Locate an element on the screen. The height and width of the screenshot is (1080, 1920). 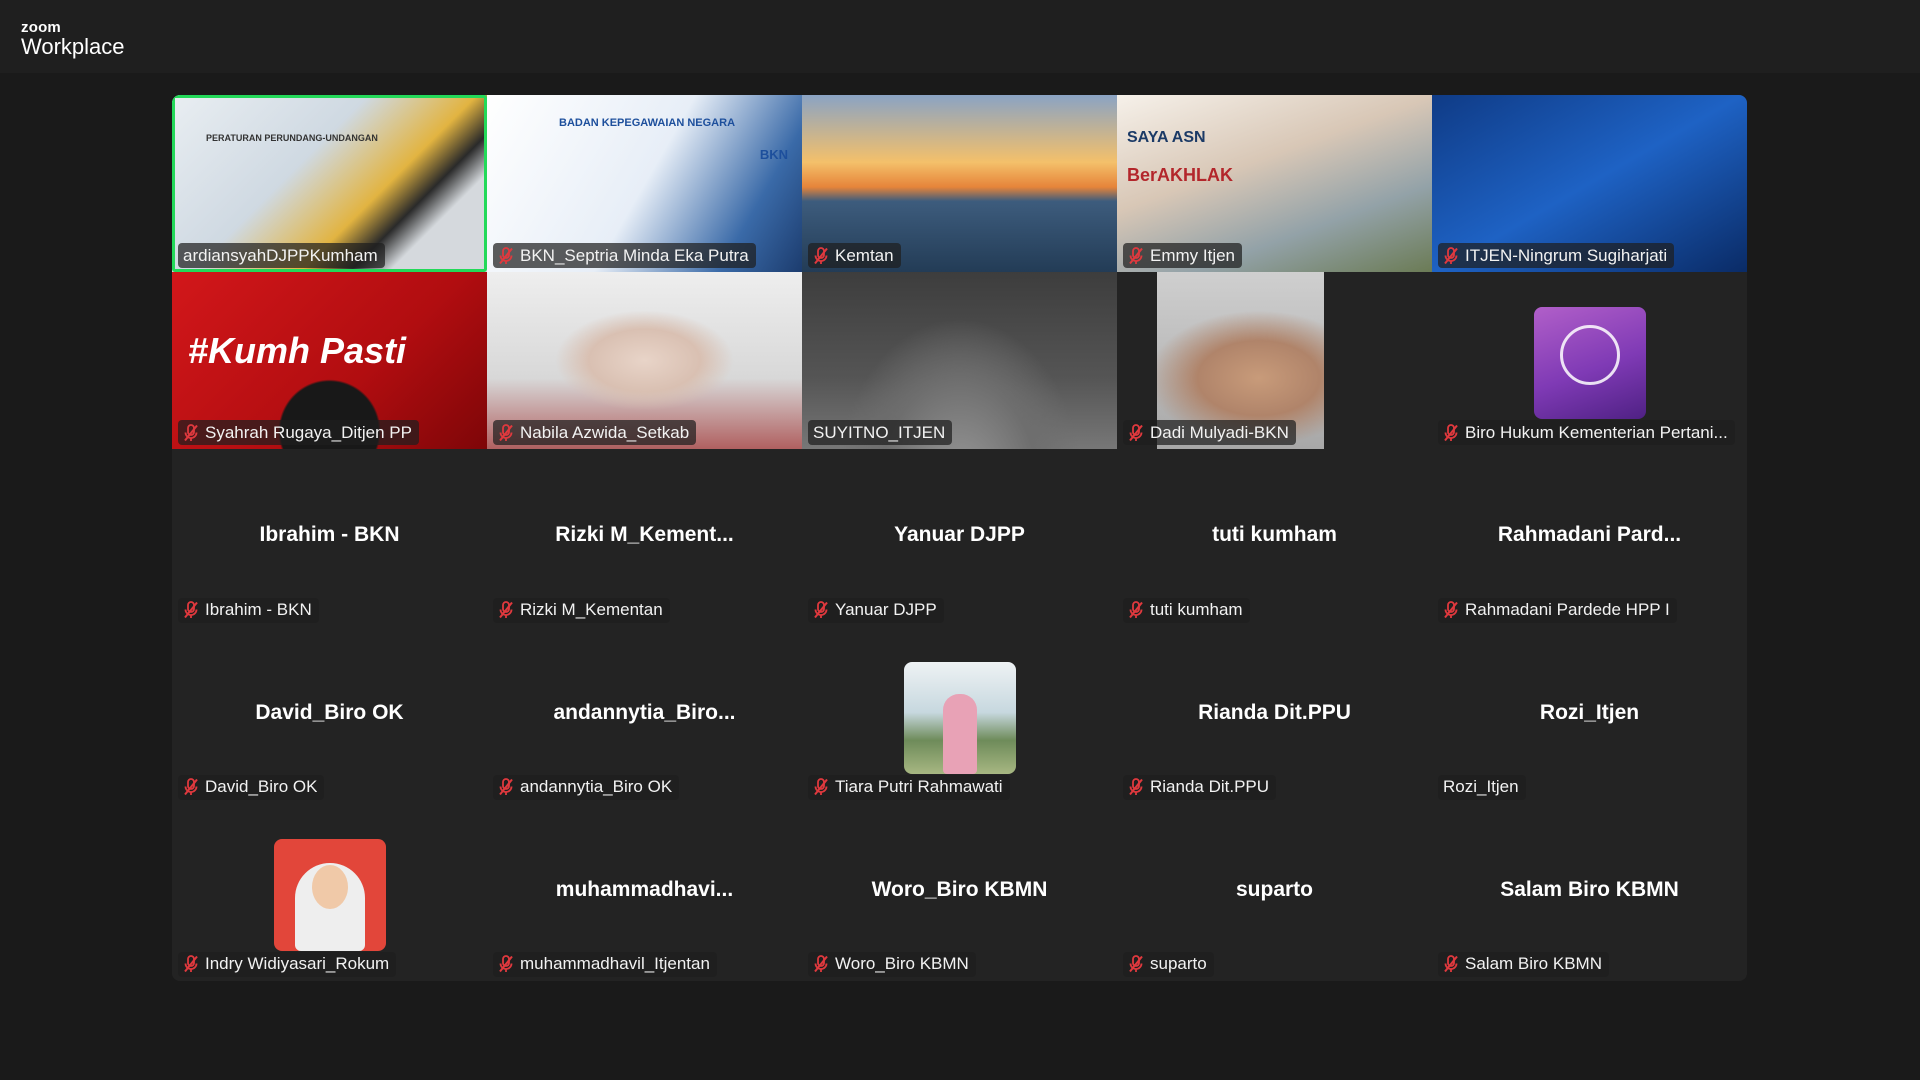
participant-name-label: tuti kumham is located at coordinates (1186, 610).